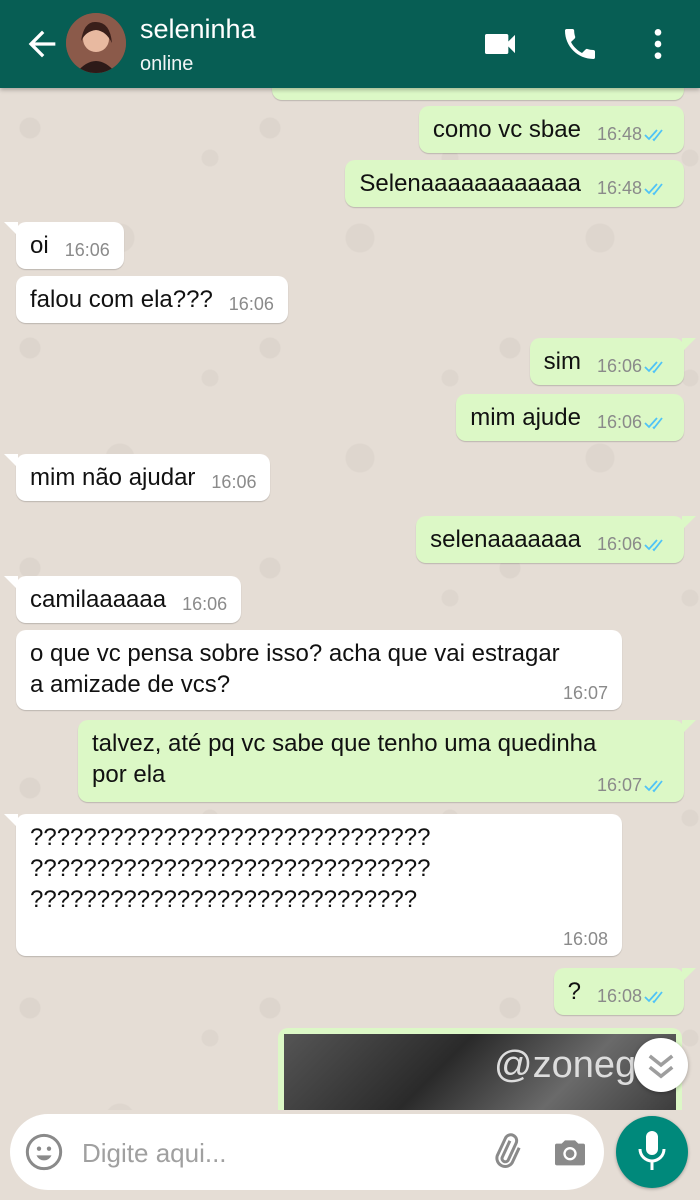  I want to click on message-bubble: selenaaaaaaa 16:06, so click(556, 539).